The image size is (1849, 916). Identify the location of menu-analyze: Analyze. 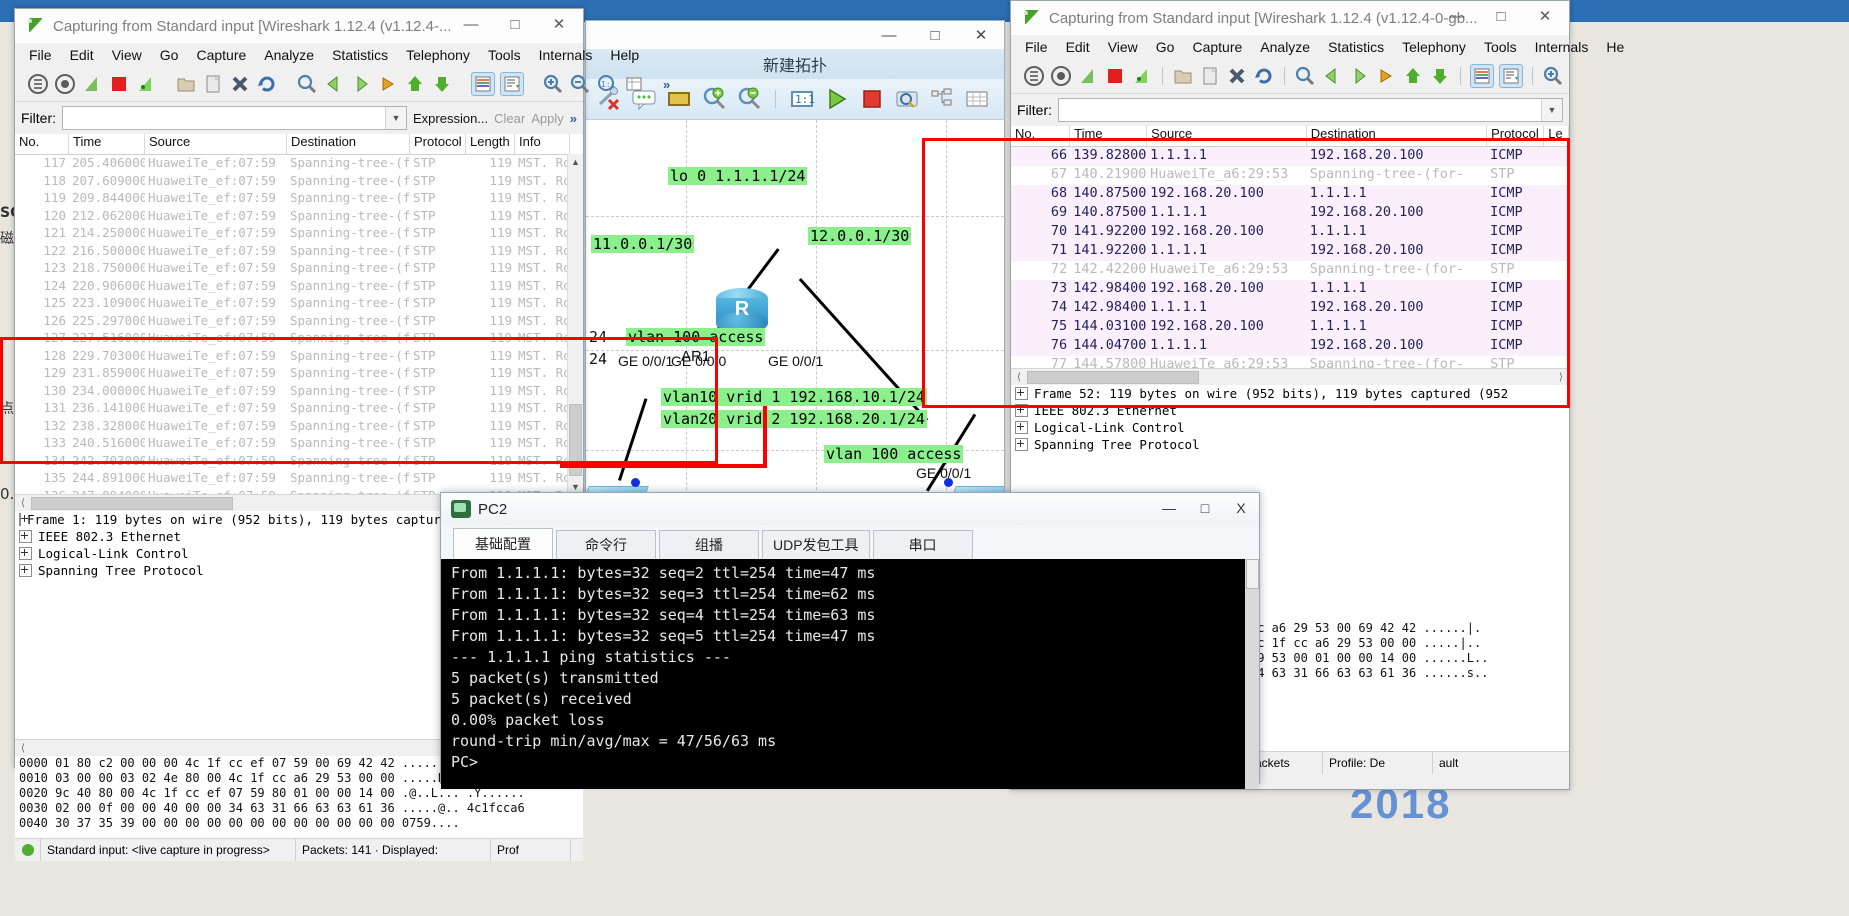
(289, 55).